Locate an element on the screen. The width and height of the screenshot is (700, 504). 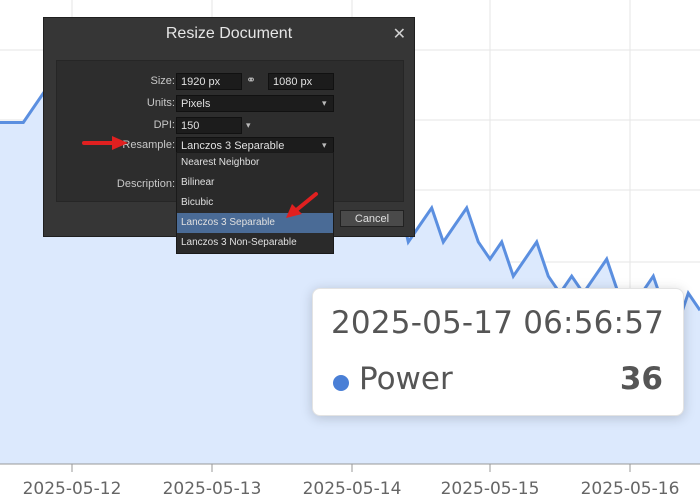
dropdown-option: Nearest Neighbor is located at coordinates (255, 163).